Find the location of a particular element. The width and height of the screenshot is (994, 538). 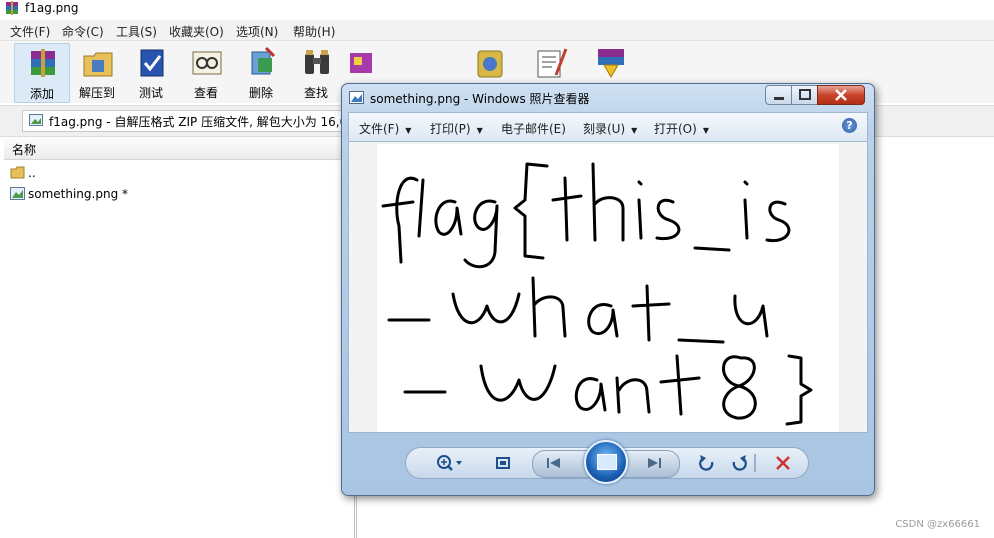

viewer-menubar: 文件(F) ▼ 打印(P) ▼ 电子邮件(E) 刻录(U) ▼ 打开(O) ▼ ? is located at coordinates (608, 127).